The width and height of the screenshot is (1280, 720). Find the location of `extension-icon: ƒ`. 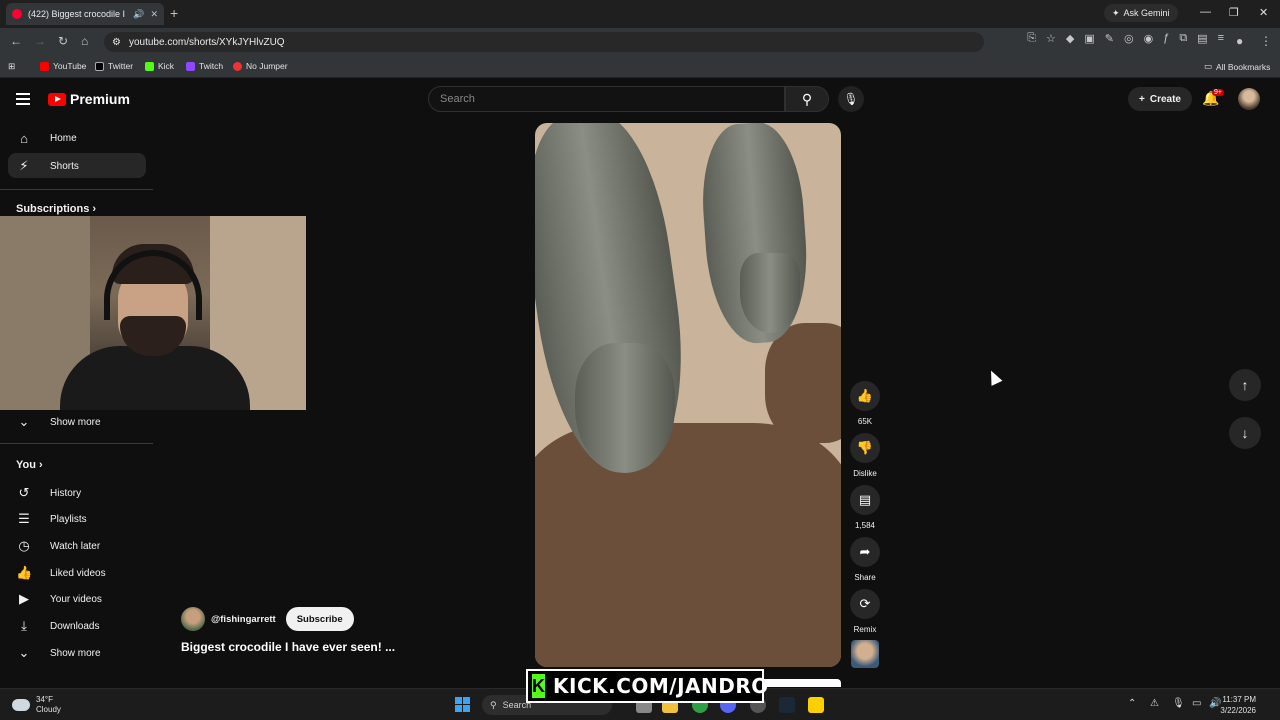

extension-icon: ƒ is located at coordinates (1166, 38).